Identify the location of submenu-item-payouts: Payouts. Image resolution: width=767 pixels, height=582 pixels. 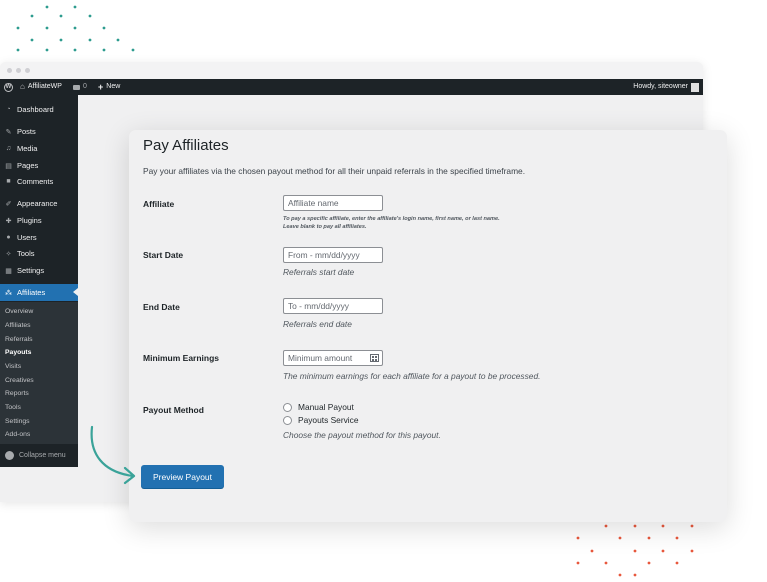
(18, 352).